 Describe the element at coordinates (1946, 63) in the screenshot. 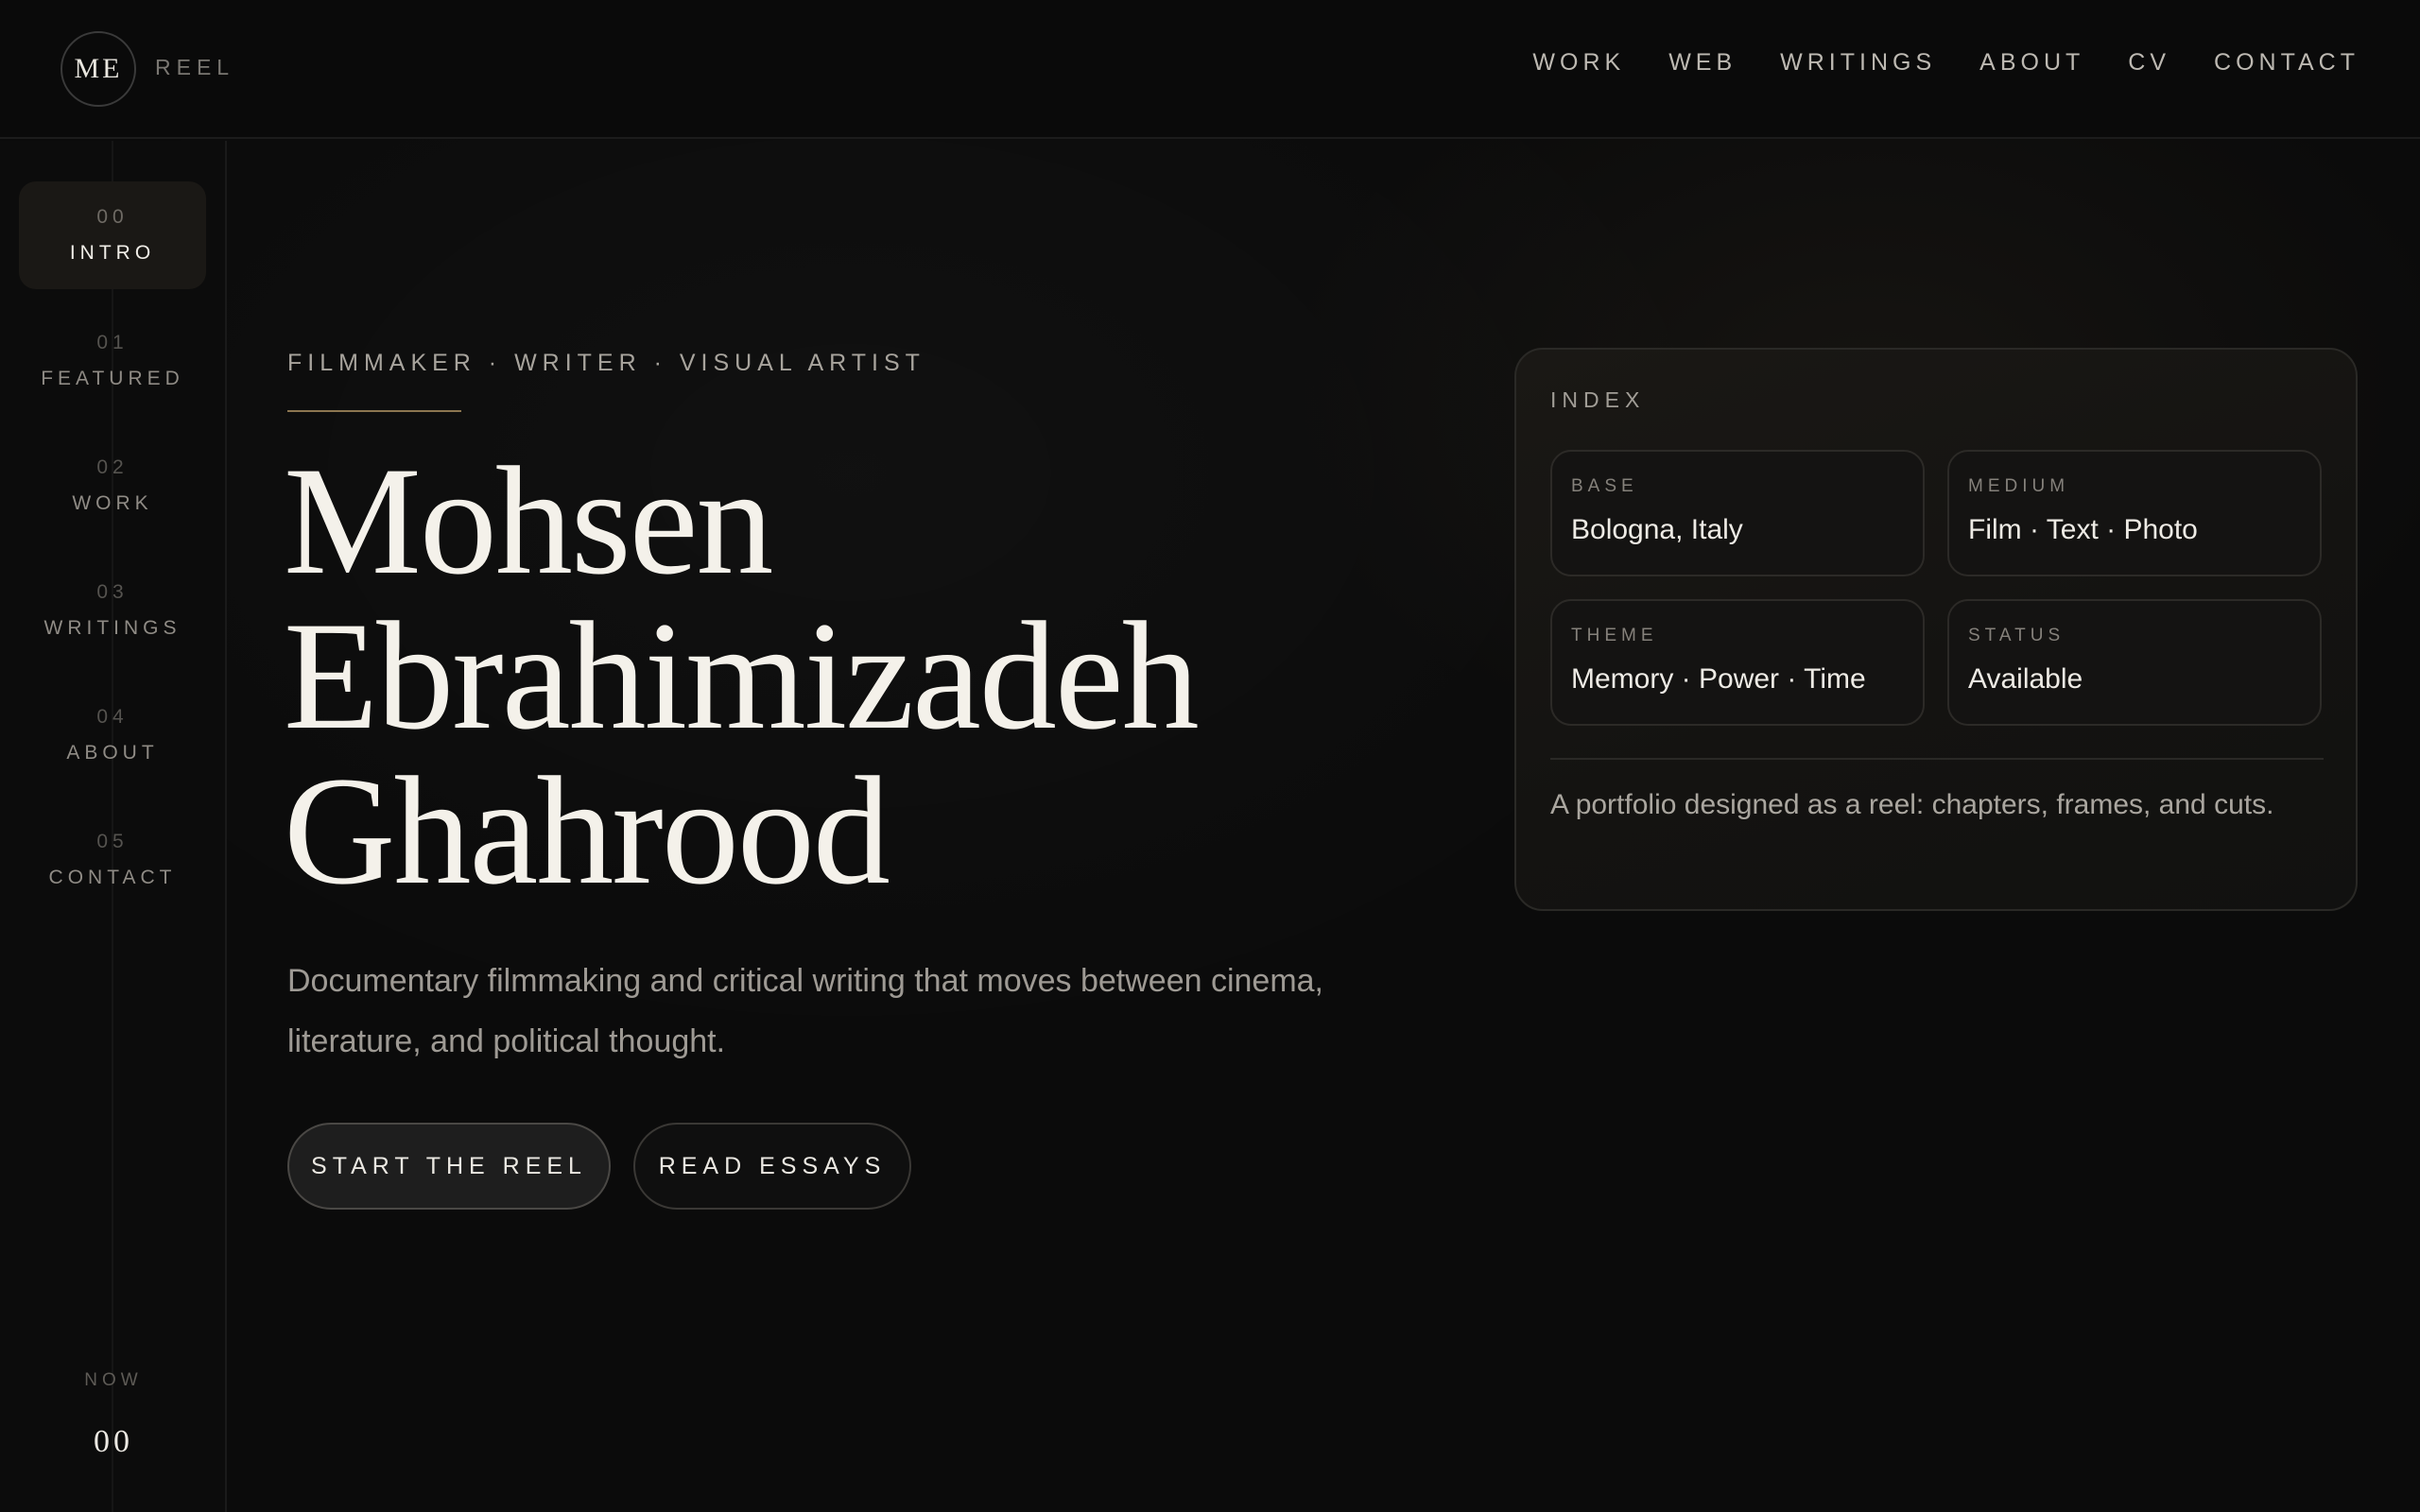

I see `top-nav: WORK WEB WRITINGS ABOUT CV CONTACT` at that location.